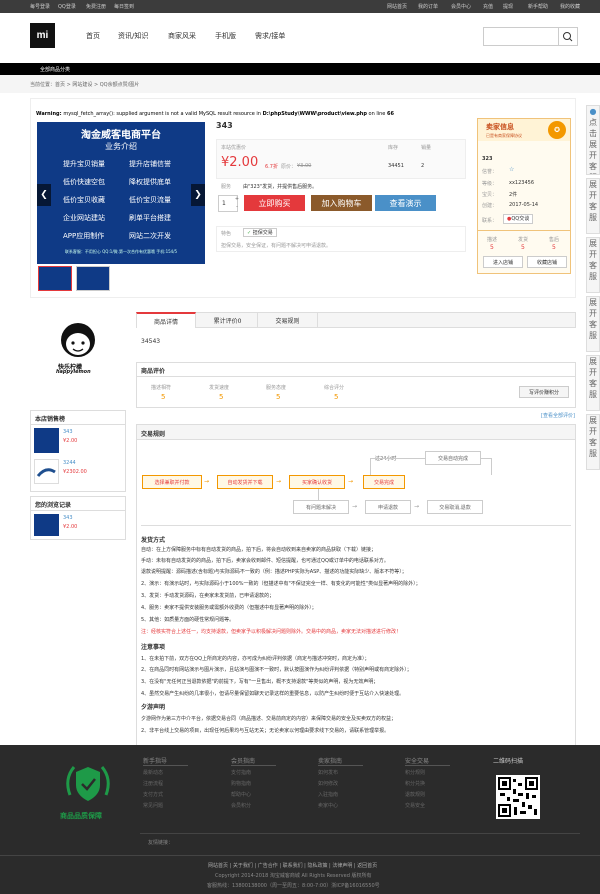 The image size is (600, 894). Describe the element at coordinates (40, 6) in the screenshot. I see `top-link-login: 每号登录` at that location.